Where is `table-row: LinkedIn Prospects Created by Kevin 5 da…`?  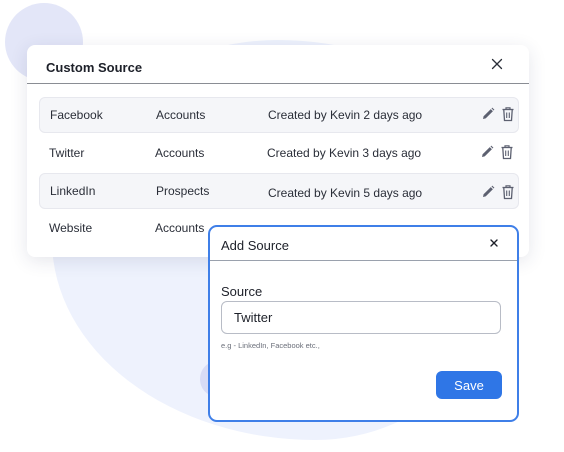 table-row: LinkedIn Prospects Created by Kevin 5 da… is located at coordinates (279, 191).